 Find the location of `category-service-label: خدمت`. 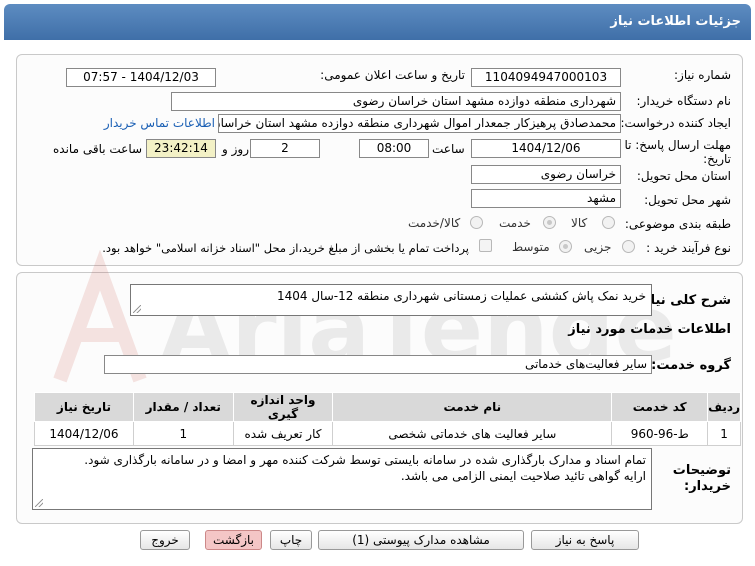

category-service-label: خدمت is located at coordinates (515, 223).